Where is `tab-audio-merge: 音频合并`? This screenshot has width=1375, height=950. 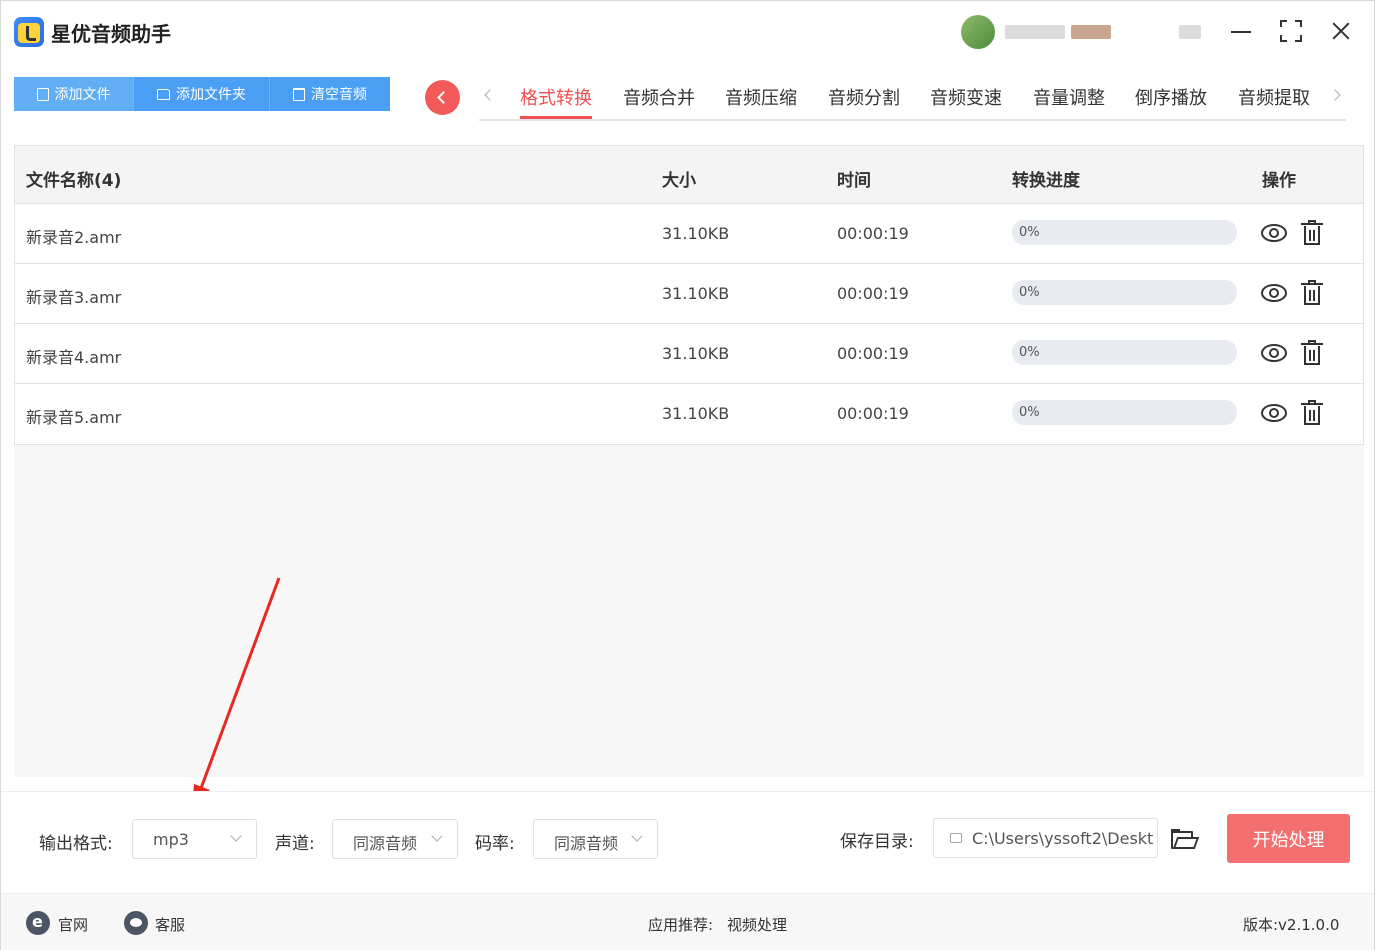 tab-audio-merge: 音频合并 is located at coordinates (659, 101).